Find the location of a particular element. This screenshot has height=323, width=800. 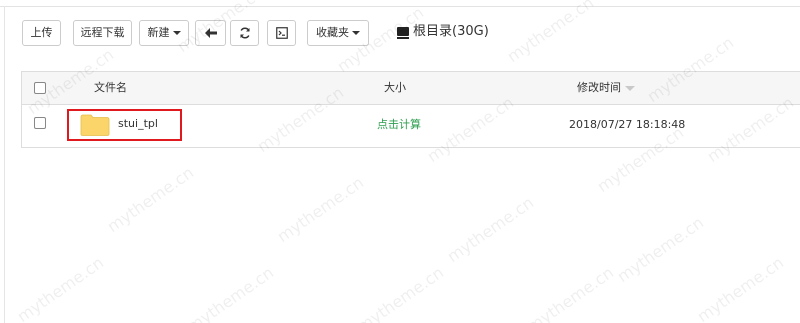

column-header-size: 大小 is located at coordinates (395, 88).